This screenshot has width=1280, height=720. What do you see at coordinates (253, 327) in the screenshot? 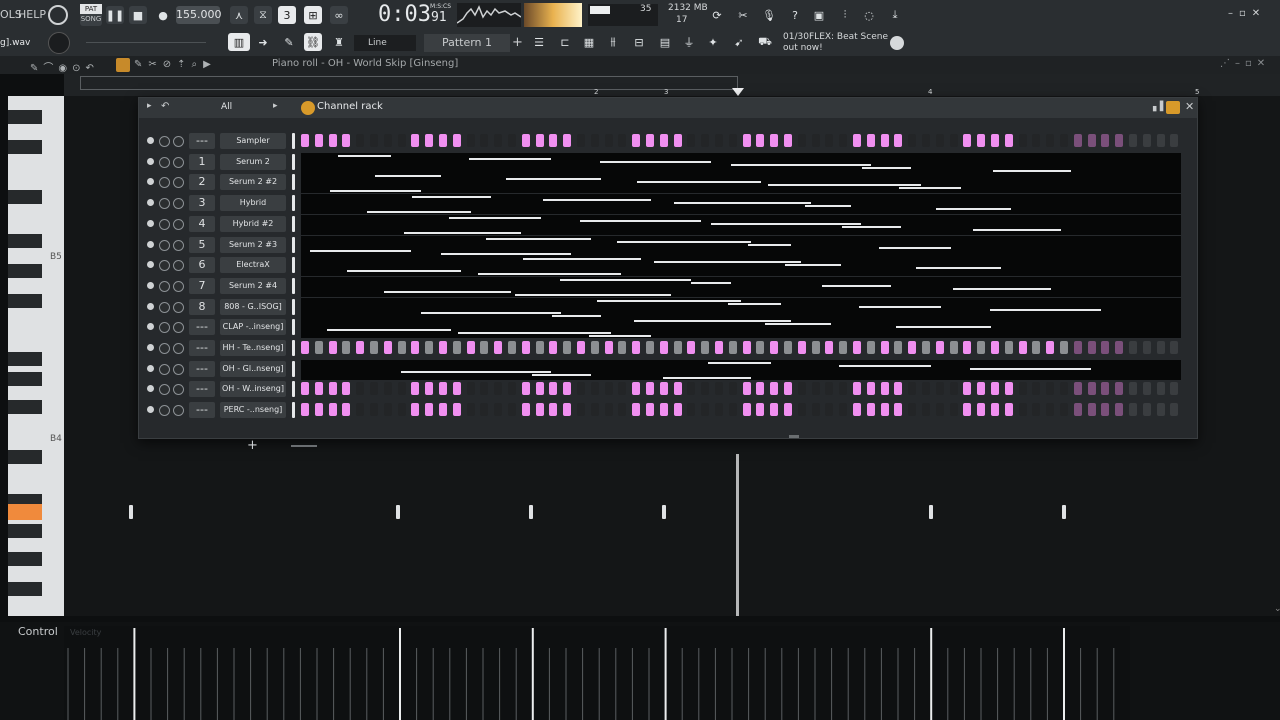
I see `channel-name-button: CLAP -..inseng]` at bounding box center [253, 327].